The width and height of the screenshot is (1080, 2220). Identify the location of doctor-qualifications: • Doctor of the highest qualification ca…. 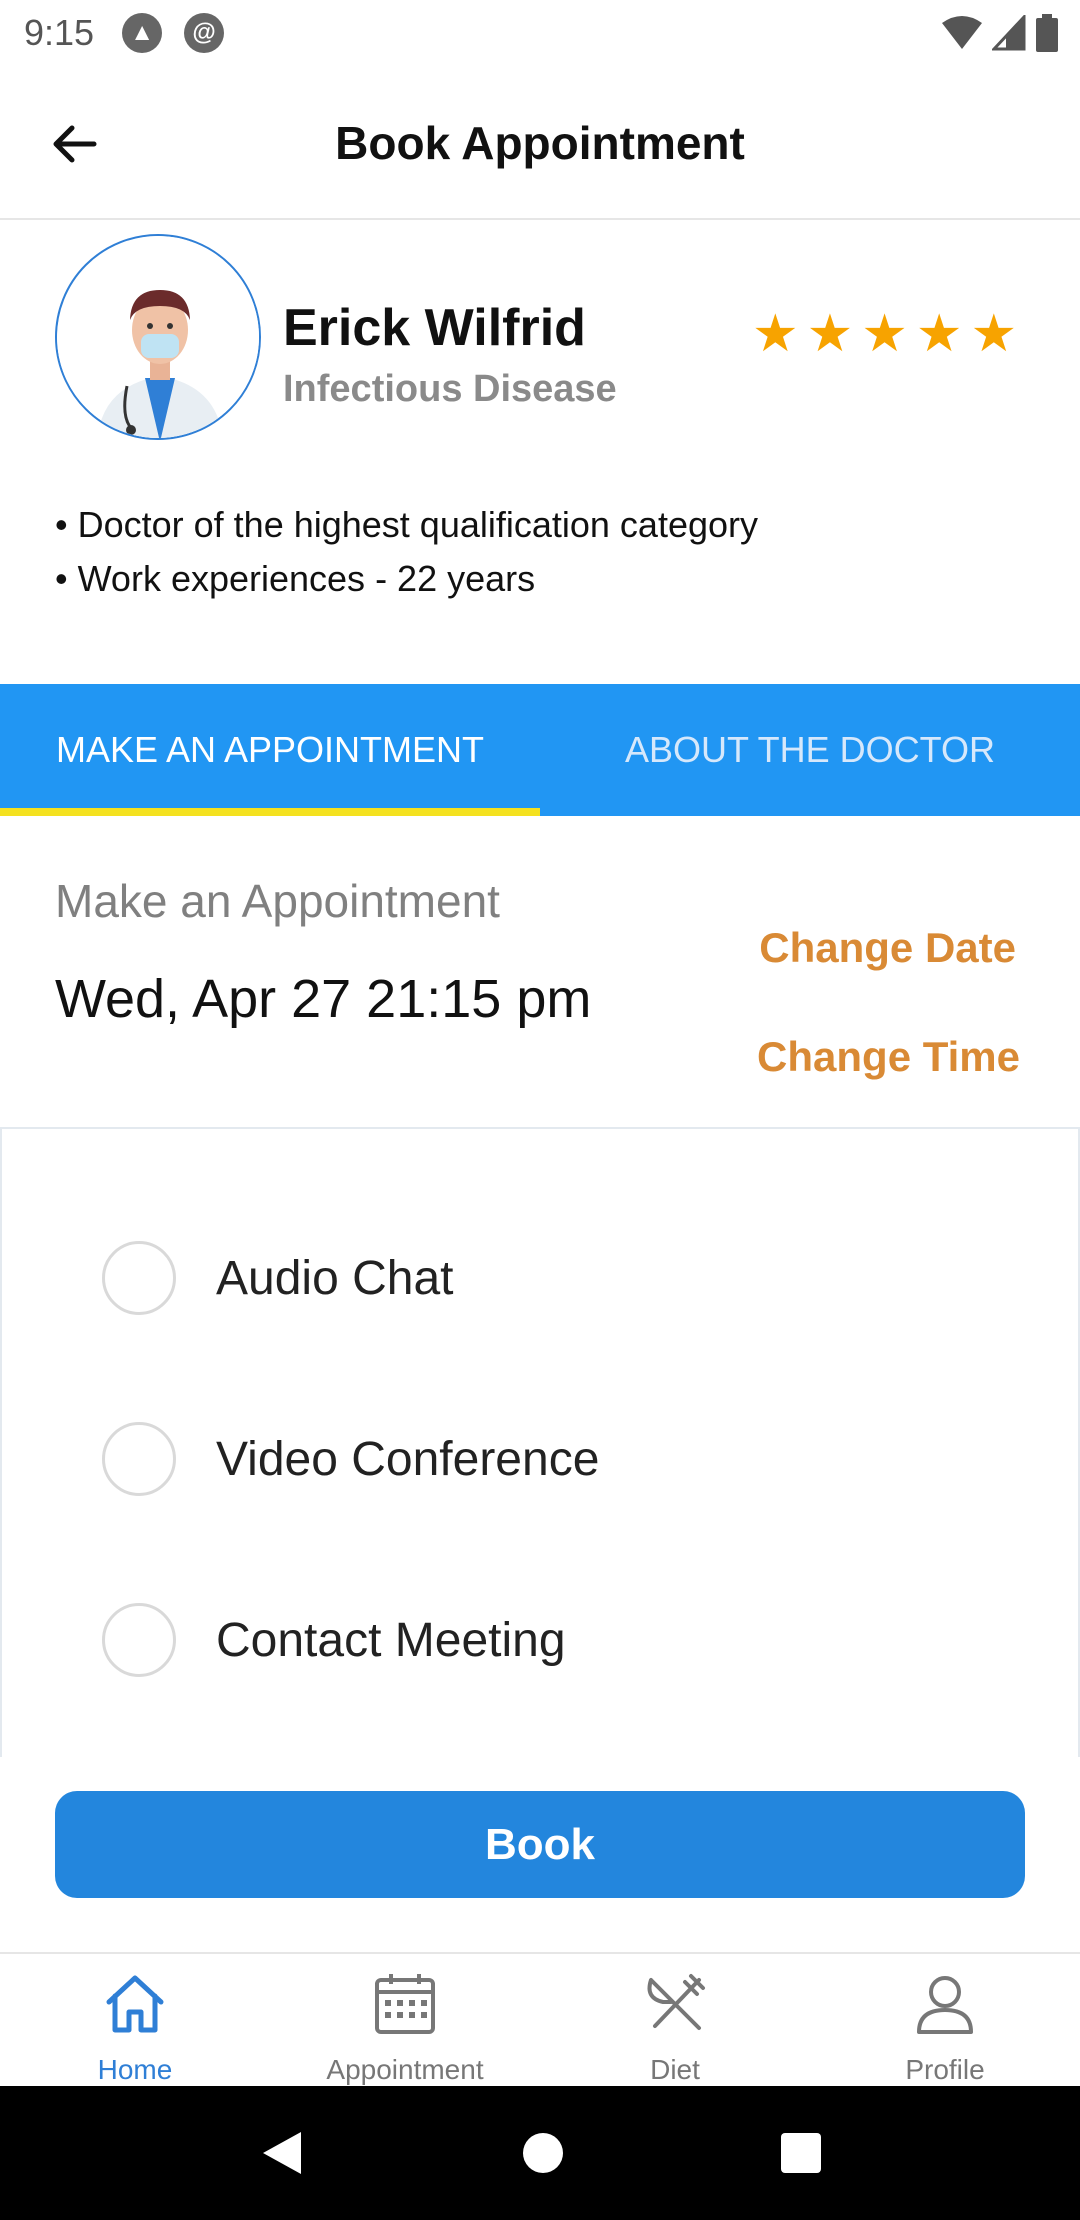
(406, 552).